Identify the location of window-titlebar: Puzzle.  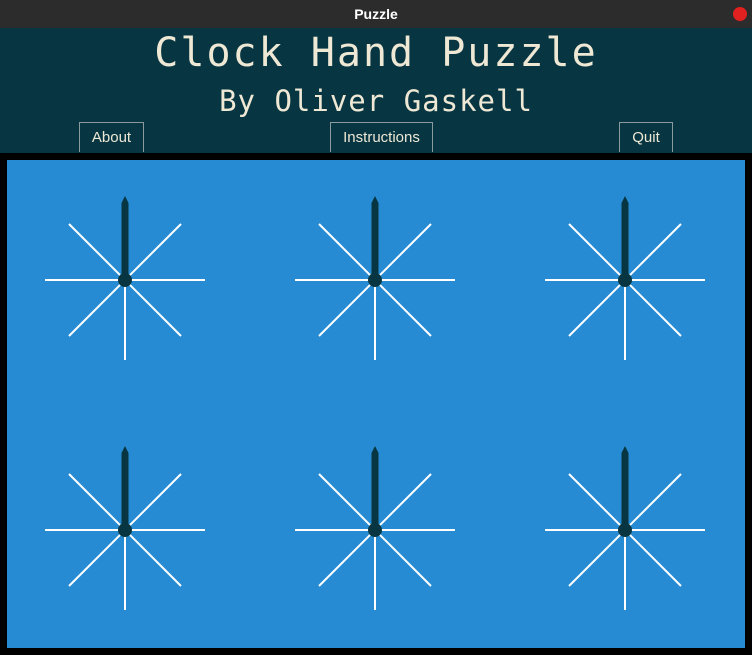
(376, 14).